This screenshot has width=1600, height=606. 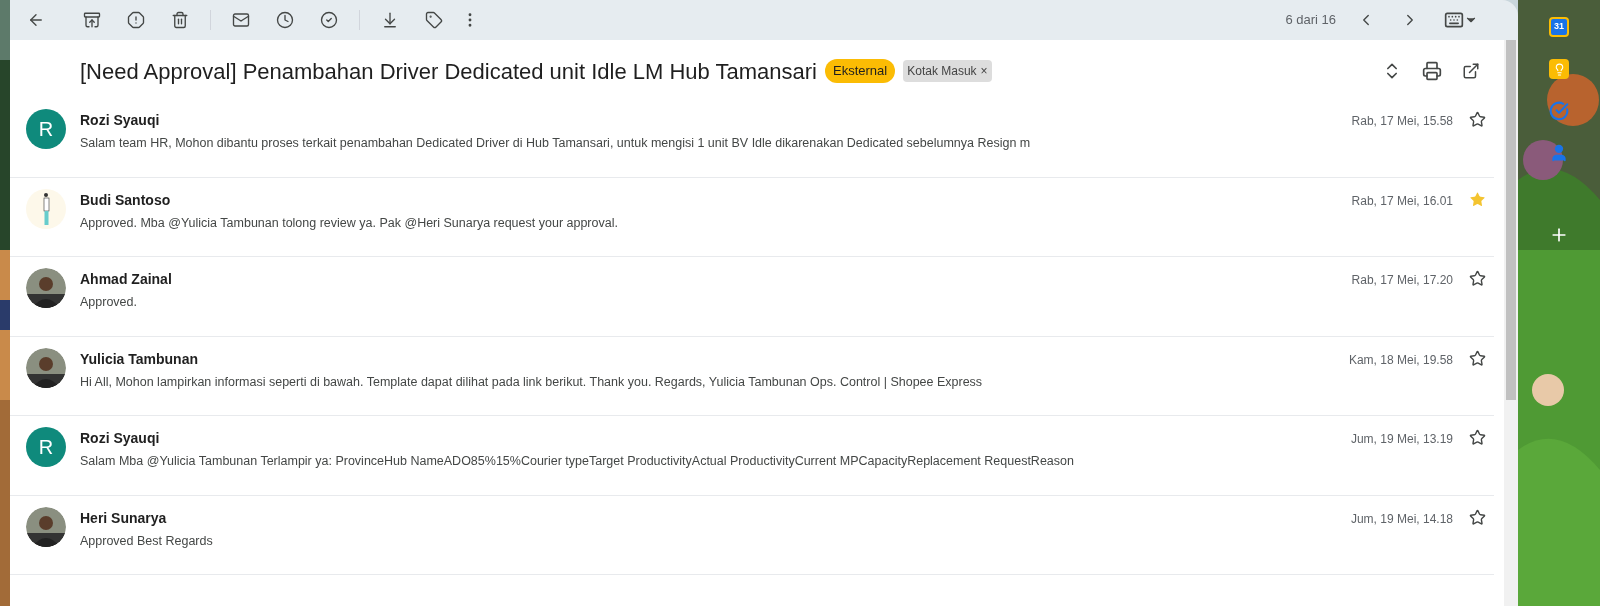 I want to click on lightbulb-icon, so click(x=1559, y=69).